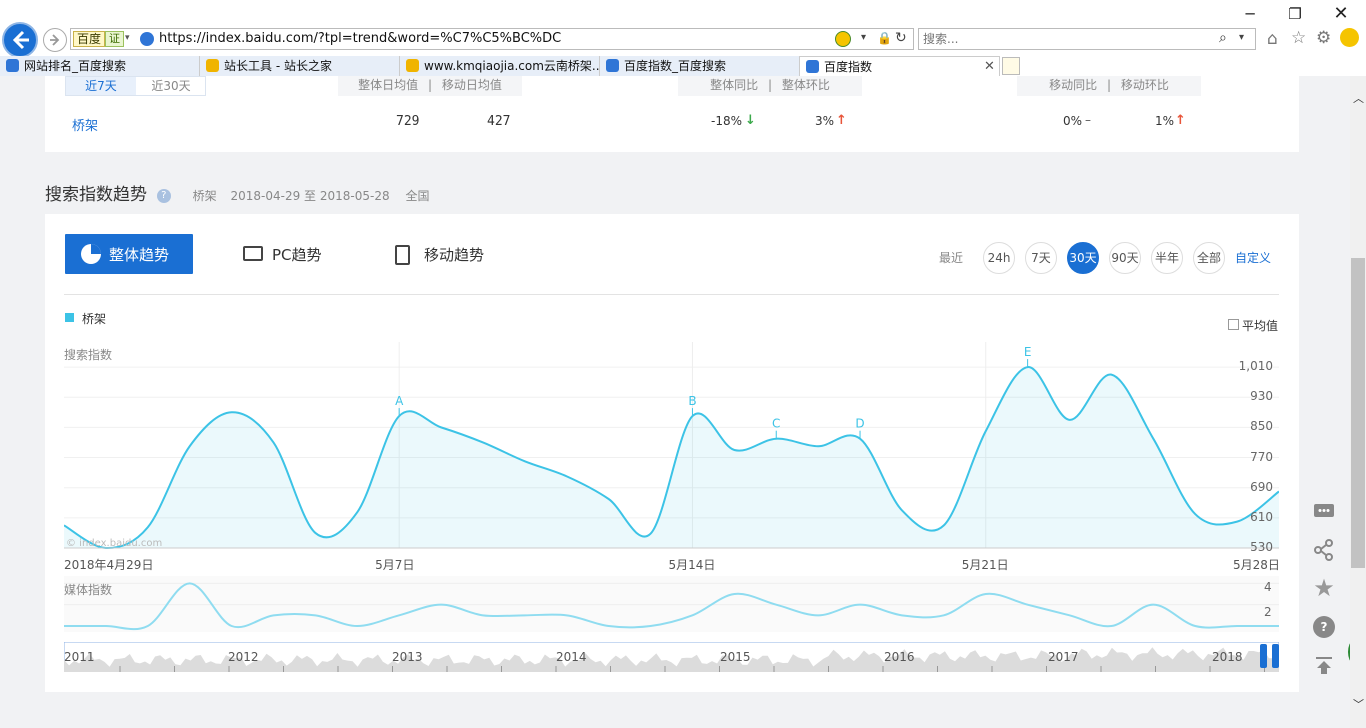 This screenshot has width=1366, height=728. I want to click on mobile-avg-value: 427, so click(499, 121).